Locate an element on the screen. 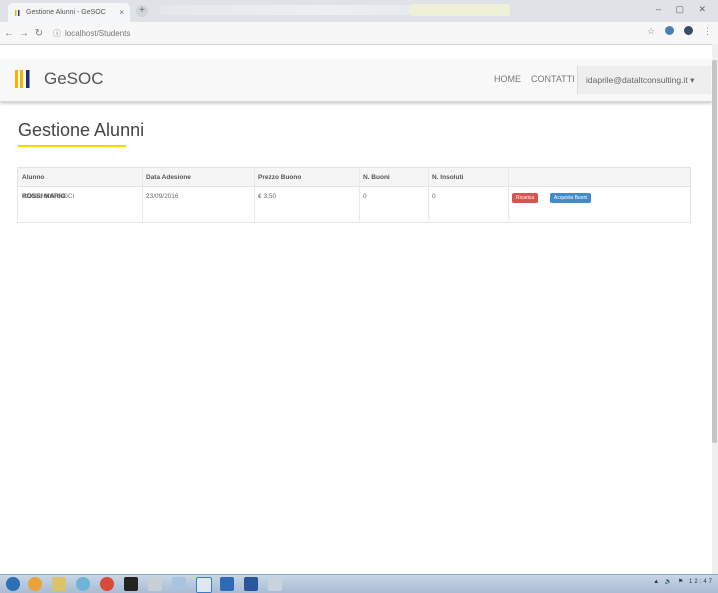 The height and width of the screenshot is (593, 718). data-adesione-cell: 23/09/2016 is located at coordinates (162, 196).